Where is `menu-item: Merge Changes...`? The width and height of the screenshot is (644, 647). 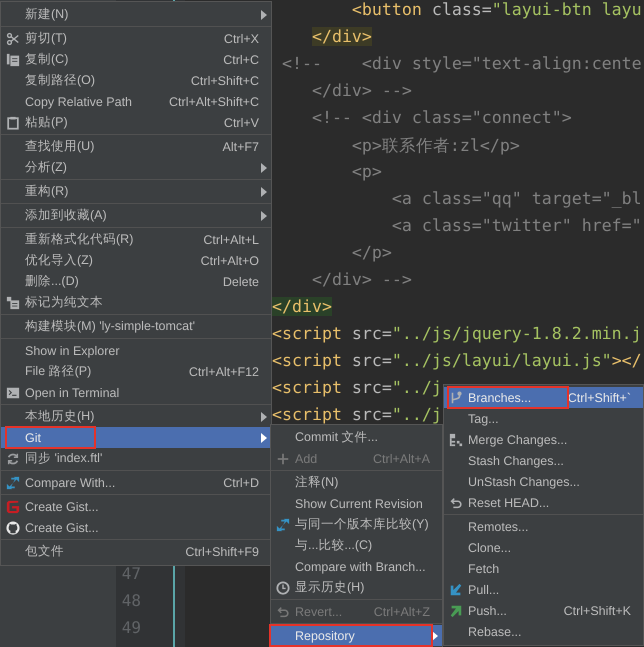
menu-item: Merge Changes... is located at coordinates (543, 439).